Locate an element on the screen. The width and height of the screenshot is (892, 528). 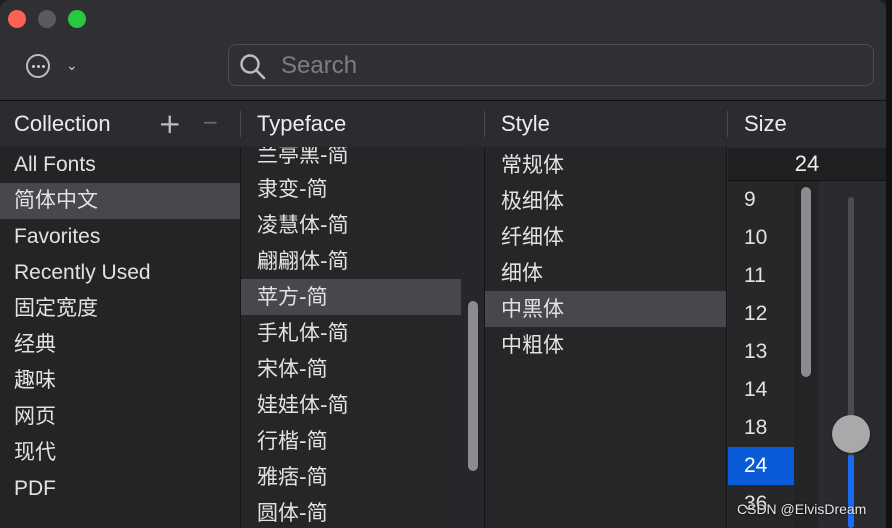
collection-item-selected: 简体中文 is located at coordinates (120, 201).